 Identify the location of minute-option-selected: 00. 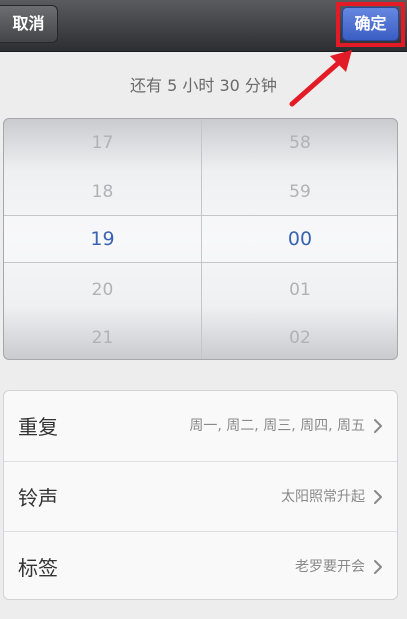
(299, 239).